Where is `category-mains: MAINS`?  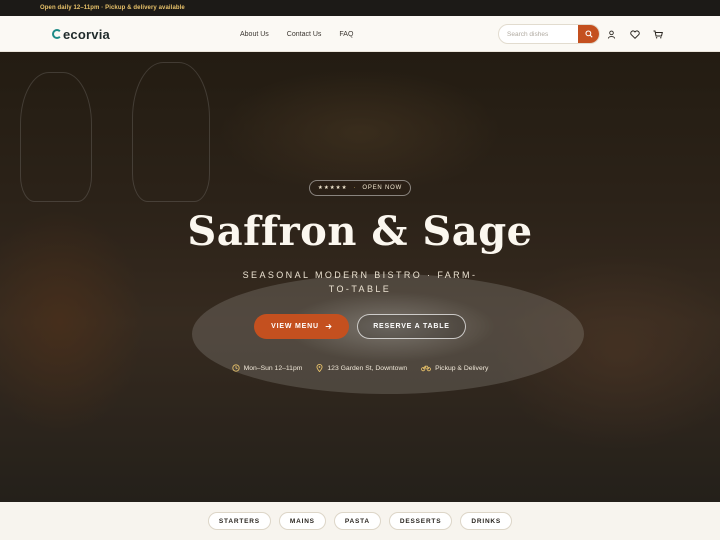
category-mains: MAINS is located at coordinates (302, 521).